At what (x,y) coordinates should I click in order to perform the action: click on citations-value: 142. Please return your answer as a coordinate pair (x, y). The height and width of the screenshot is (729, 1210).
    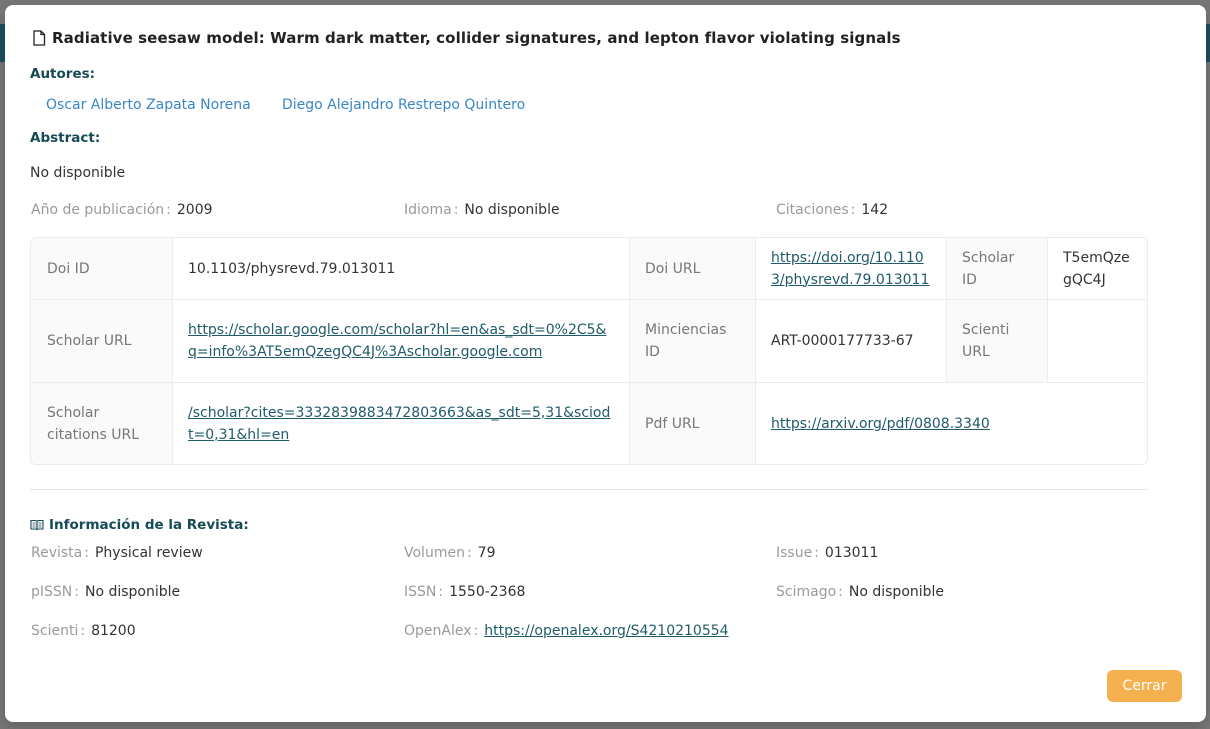
    Looking at the image, I should click on (875, 210).